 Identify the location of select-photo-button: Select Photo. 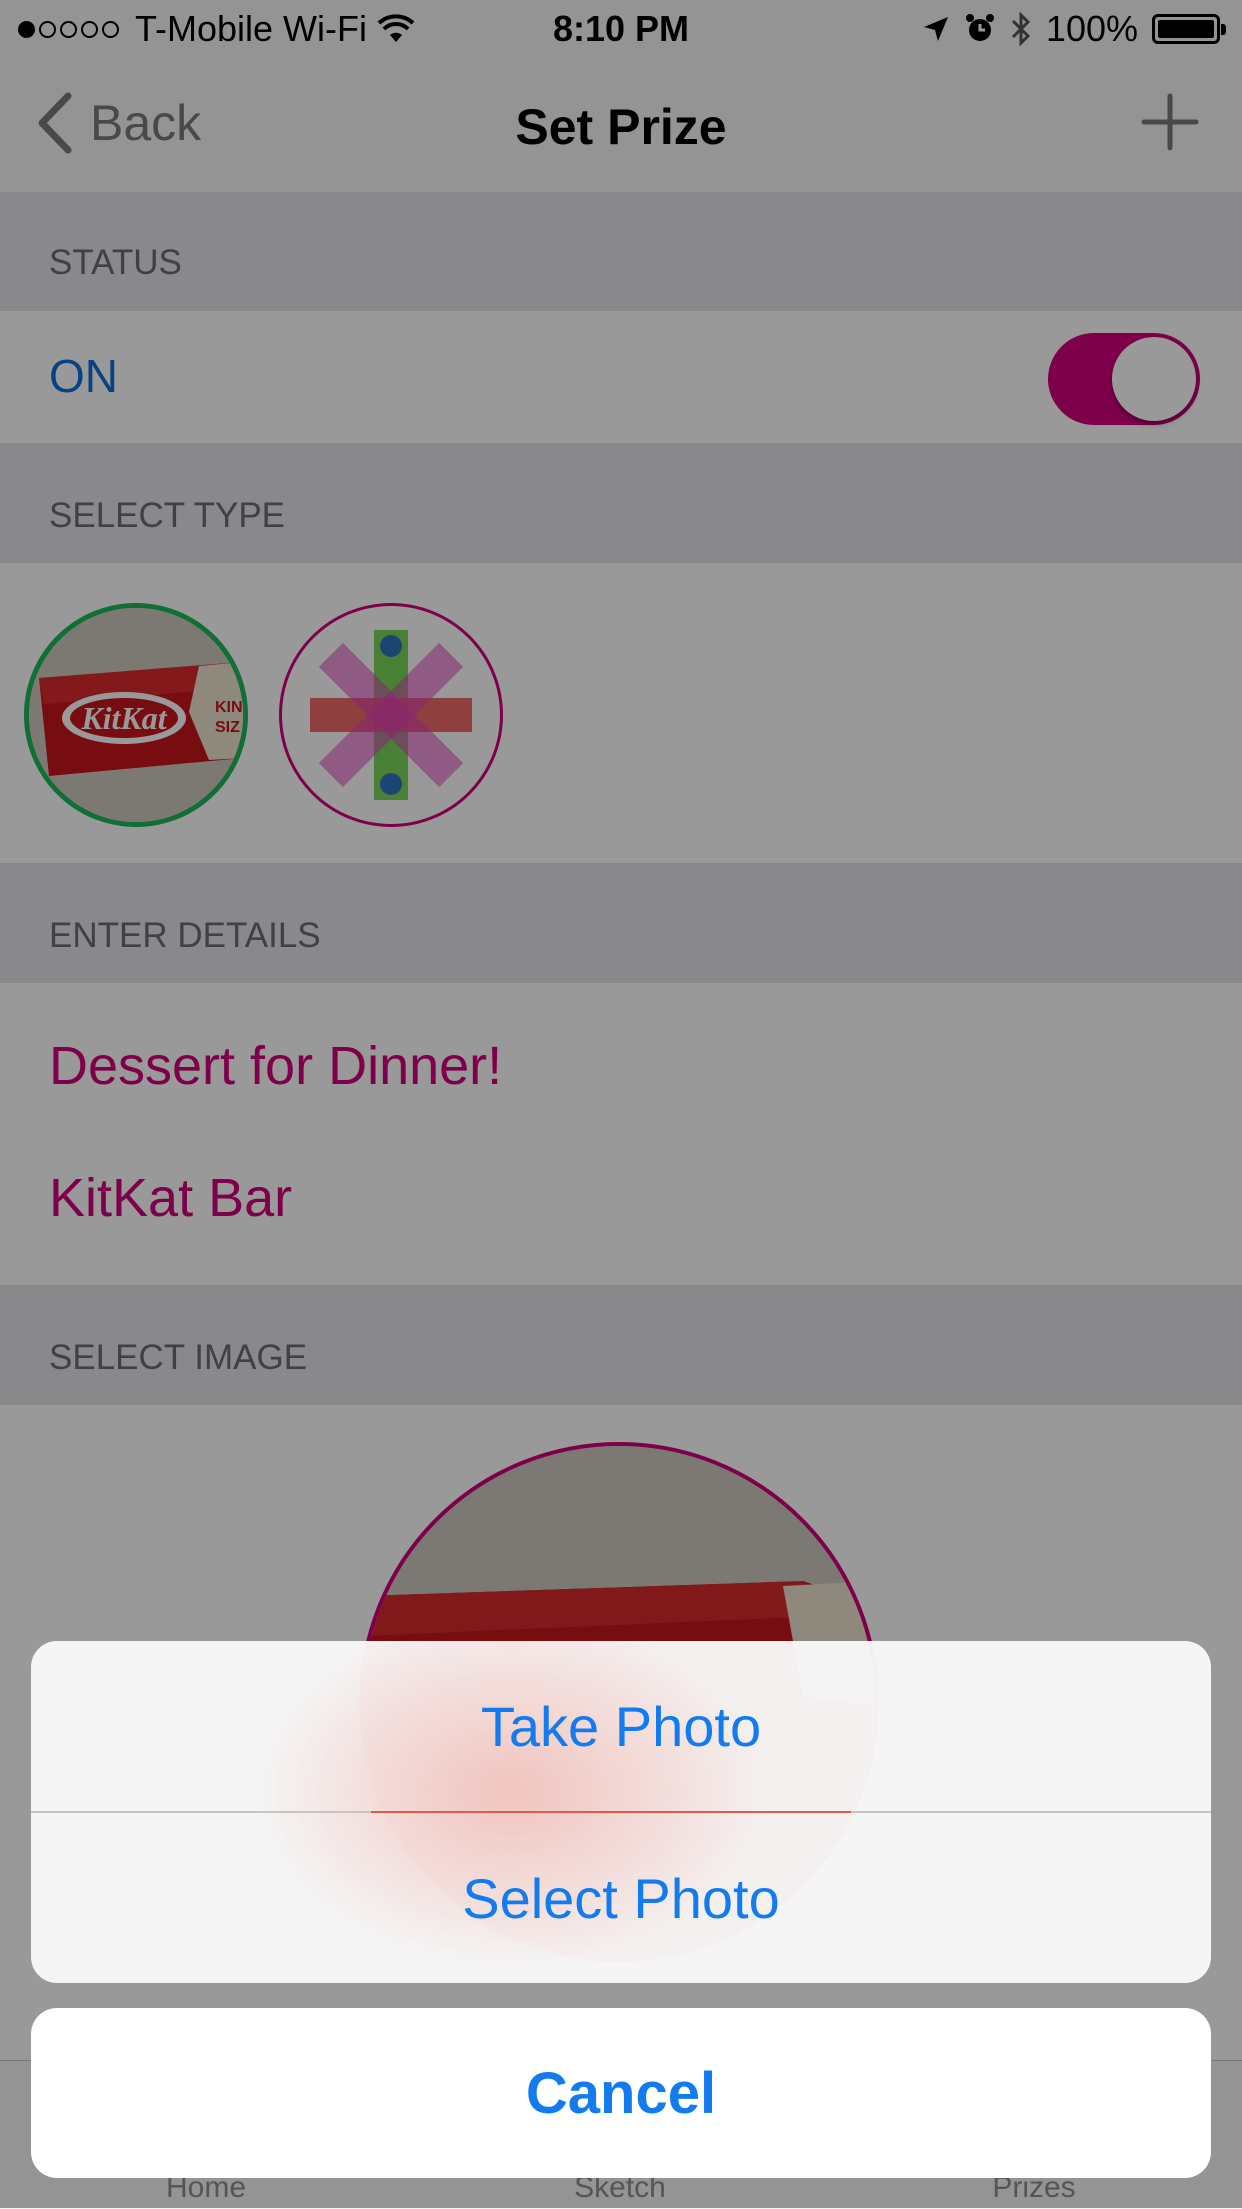
(621, 1898).